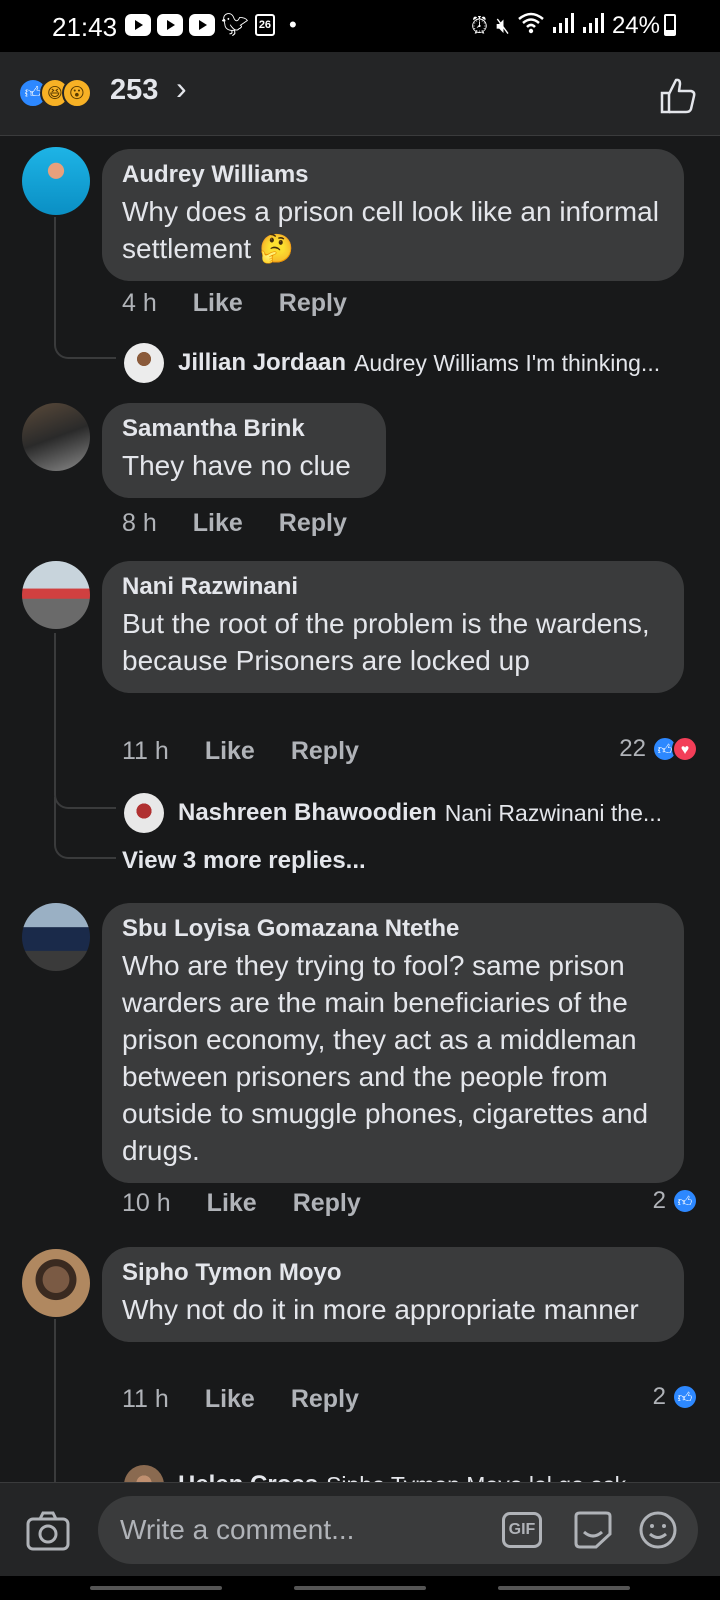 This screenshot has width=720, height=1600. What do you see at coordinates (531, 26) in the screenshot?
I see `wifi-icon` at bounding box center [531, 26].